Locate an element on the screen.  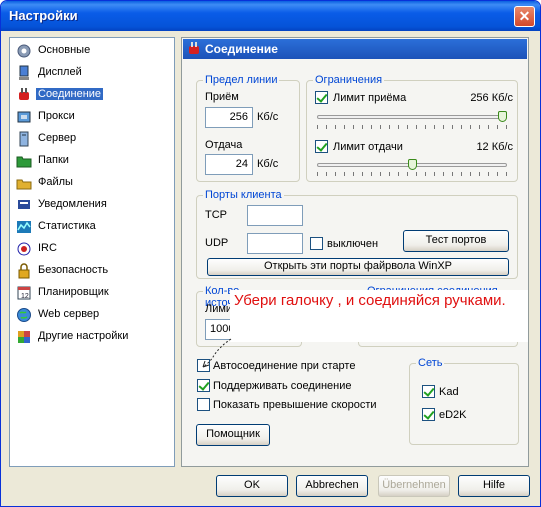
tcp-label: TCP is located at coordinates (216, 215).